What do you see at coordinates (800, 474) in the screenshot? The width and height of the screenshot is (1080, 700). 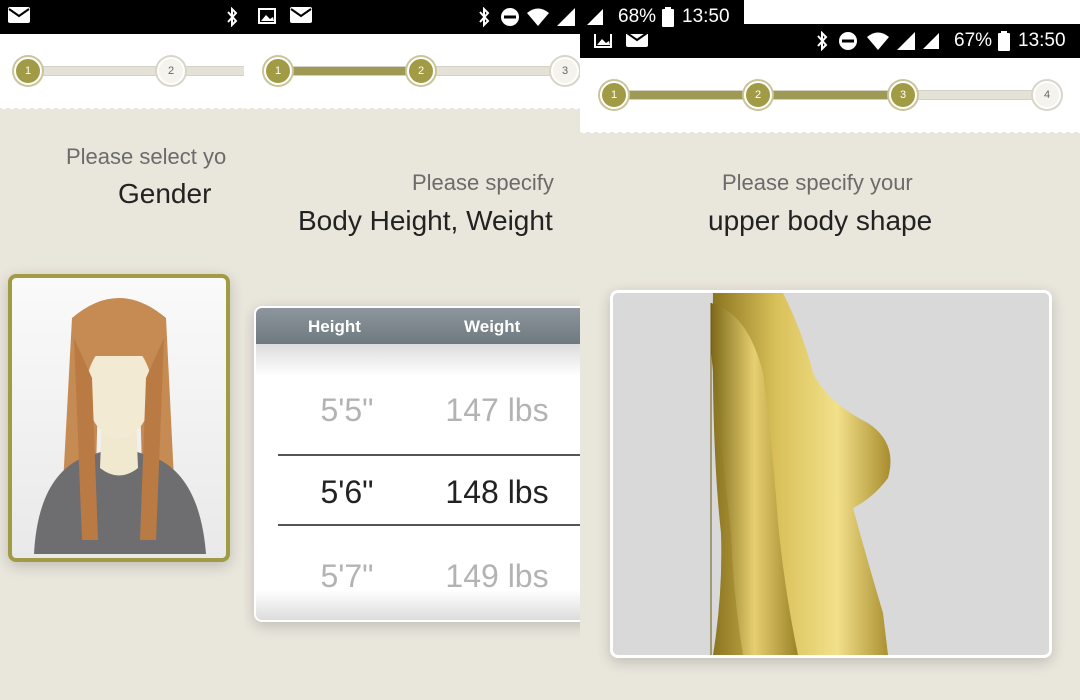 I see `body-model-3d` at bounding box center [800, 474].